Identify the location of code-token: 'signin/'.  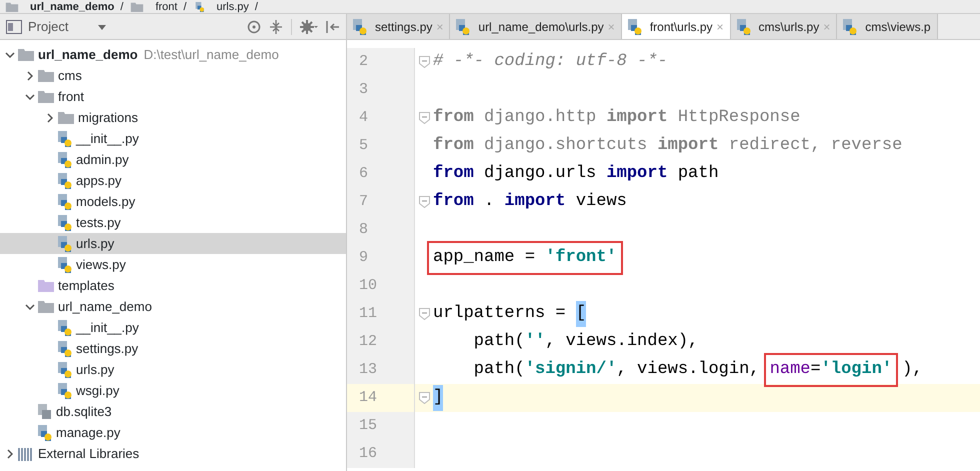
(570, 370).